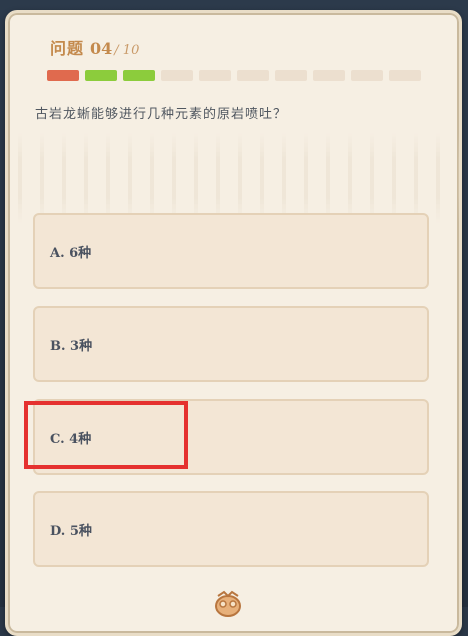  Describe the element at coordinates (67, 48) in the screenshot. I see `question-label: 问题` at that location.